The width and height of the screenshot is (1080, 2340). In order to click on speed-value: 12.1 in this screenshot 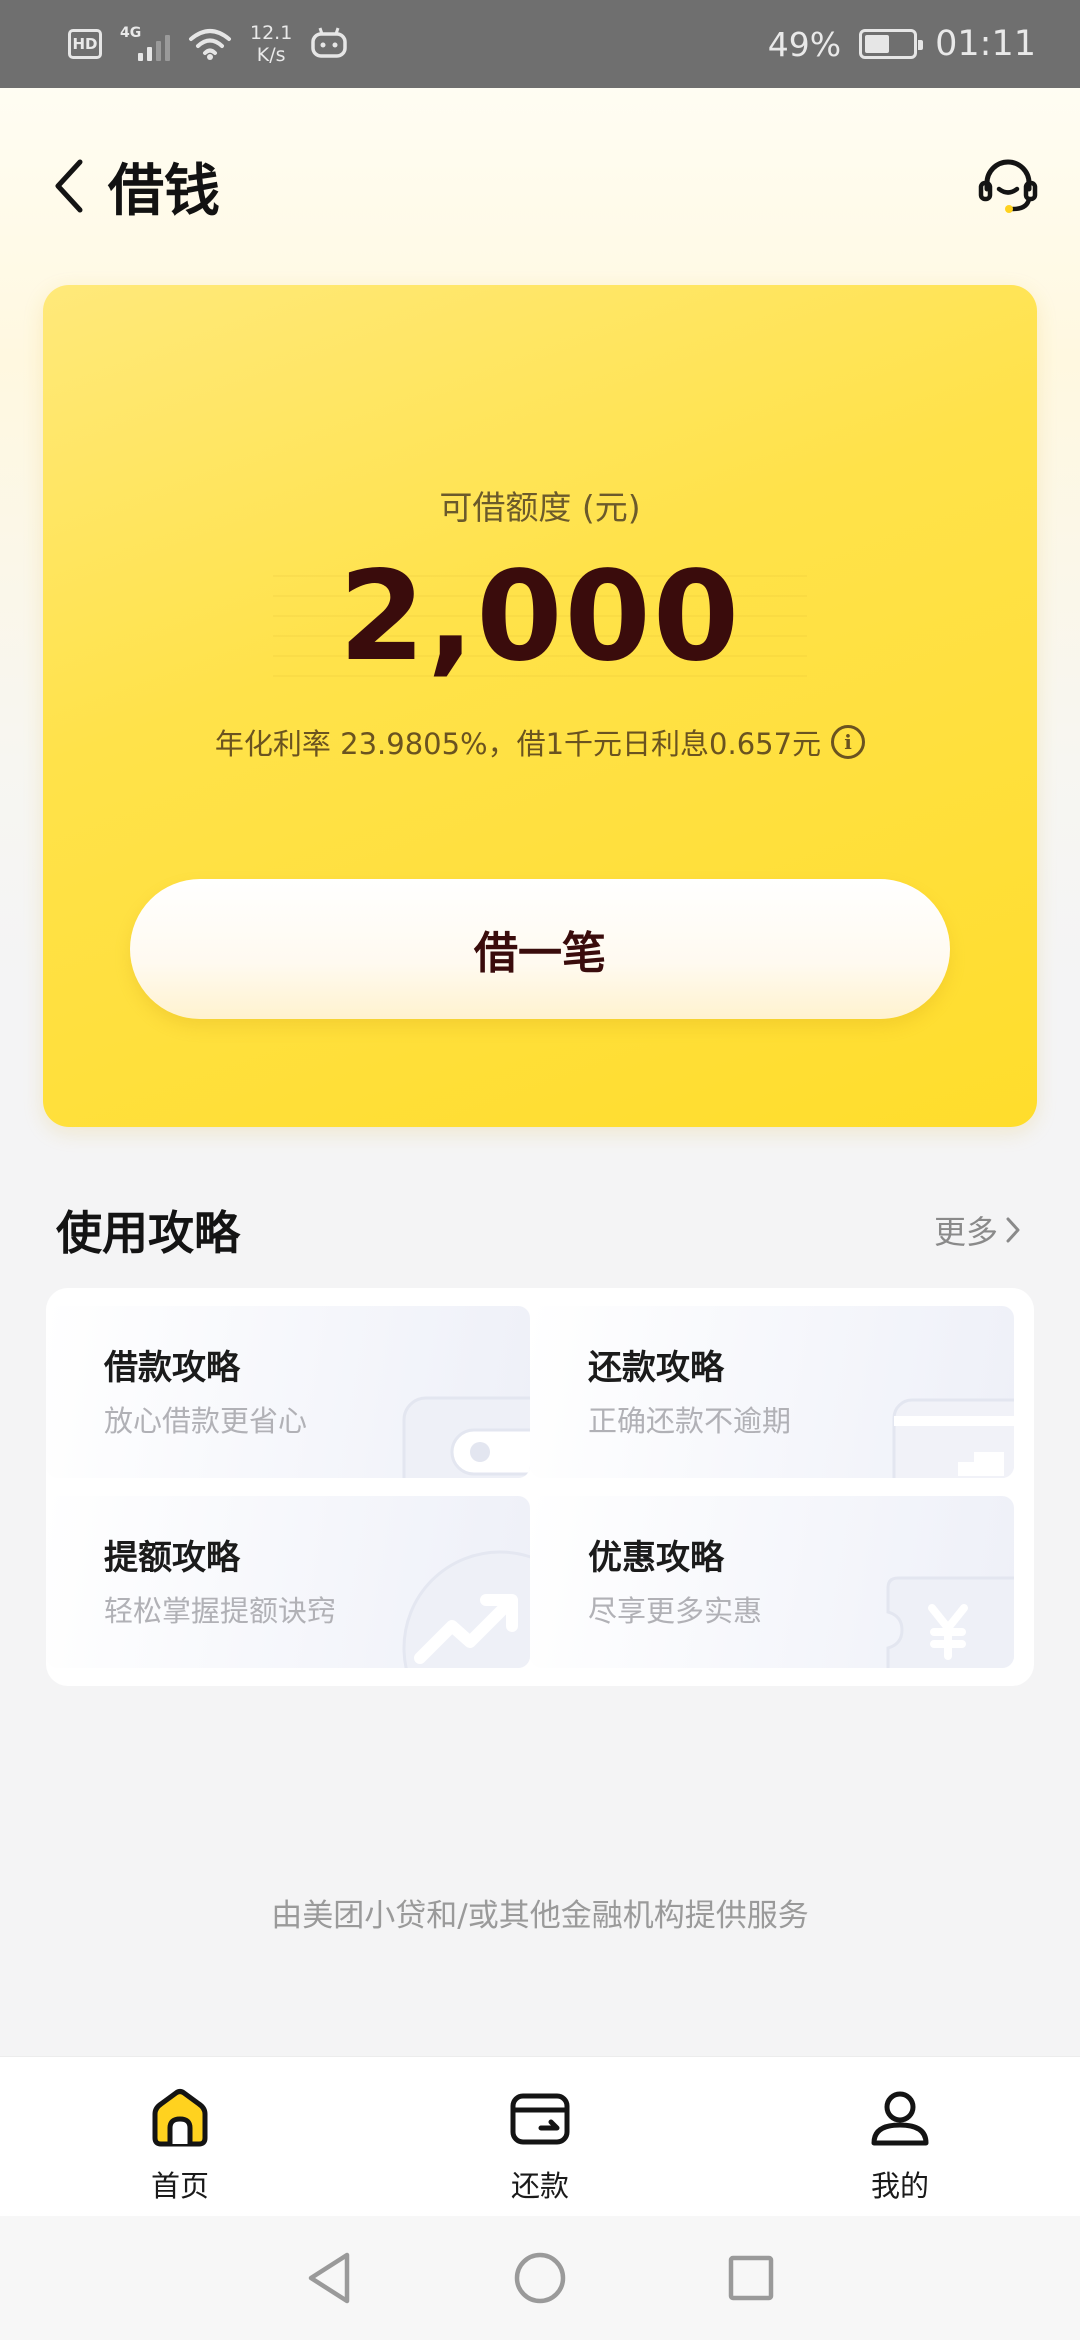, I will do `click(271, 33)`.